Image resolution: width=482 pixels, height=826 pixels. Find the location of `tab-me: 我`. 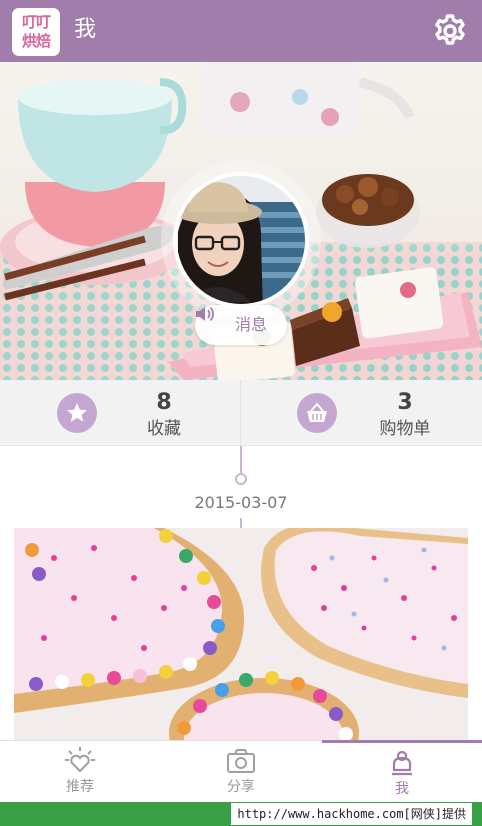

tab-me: 我 is located at coordinates (402, 771).